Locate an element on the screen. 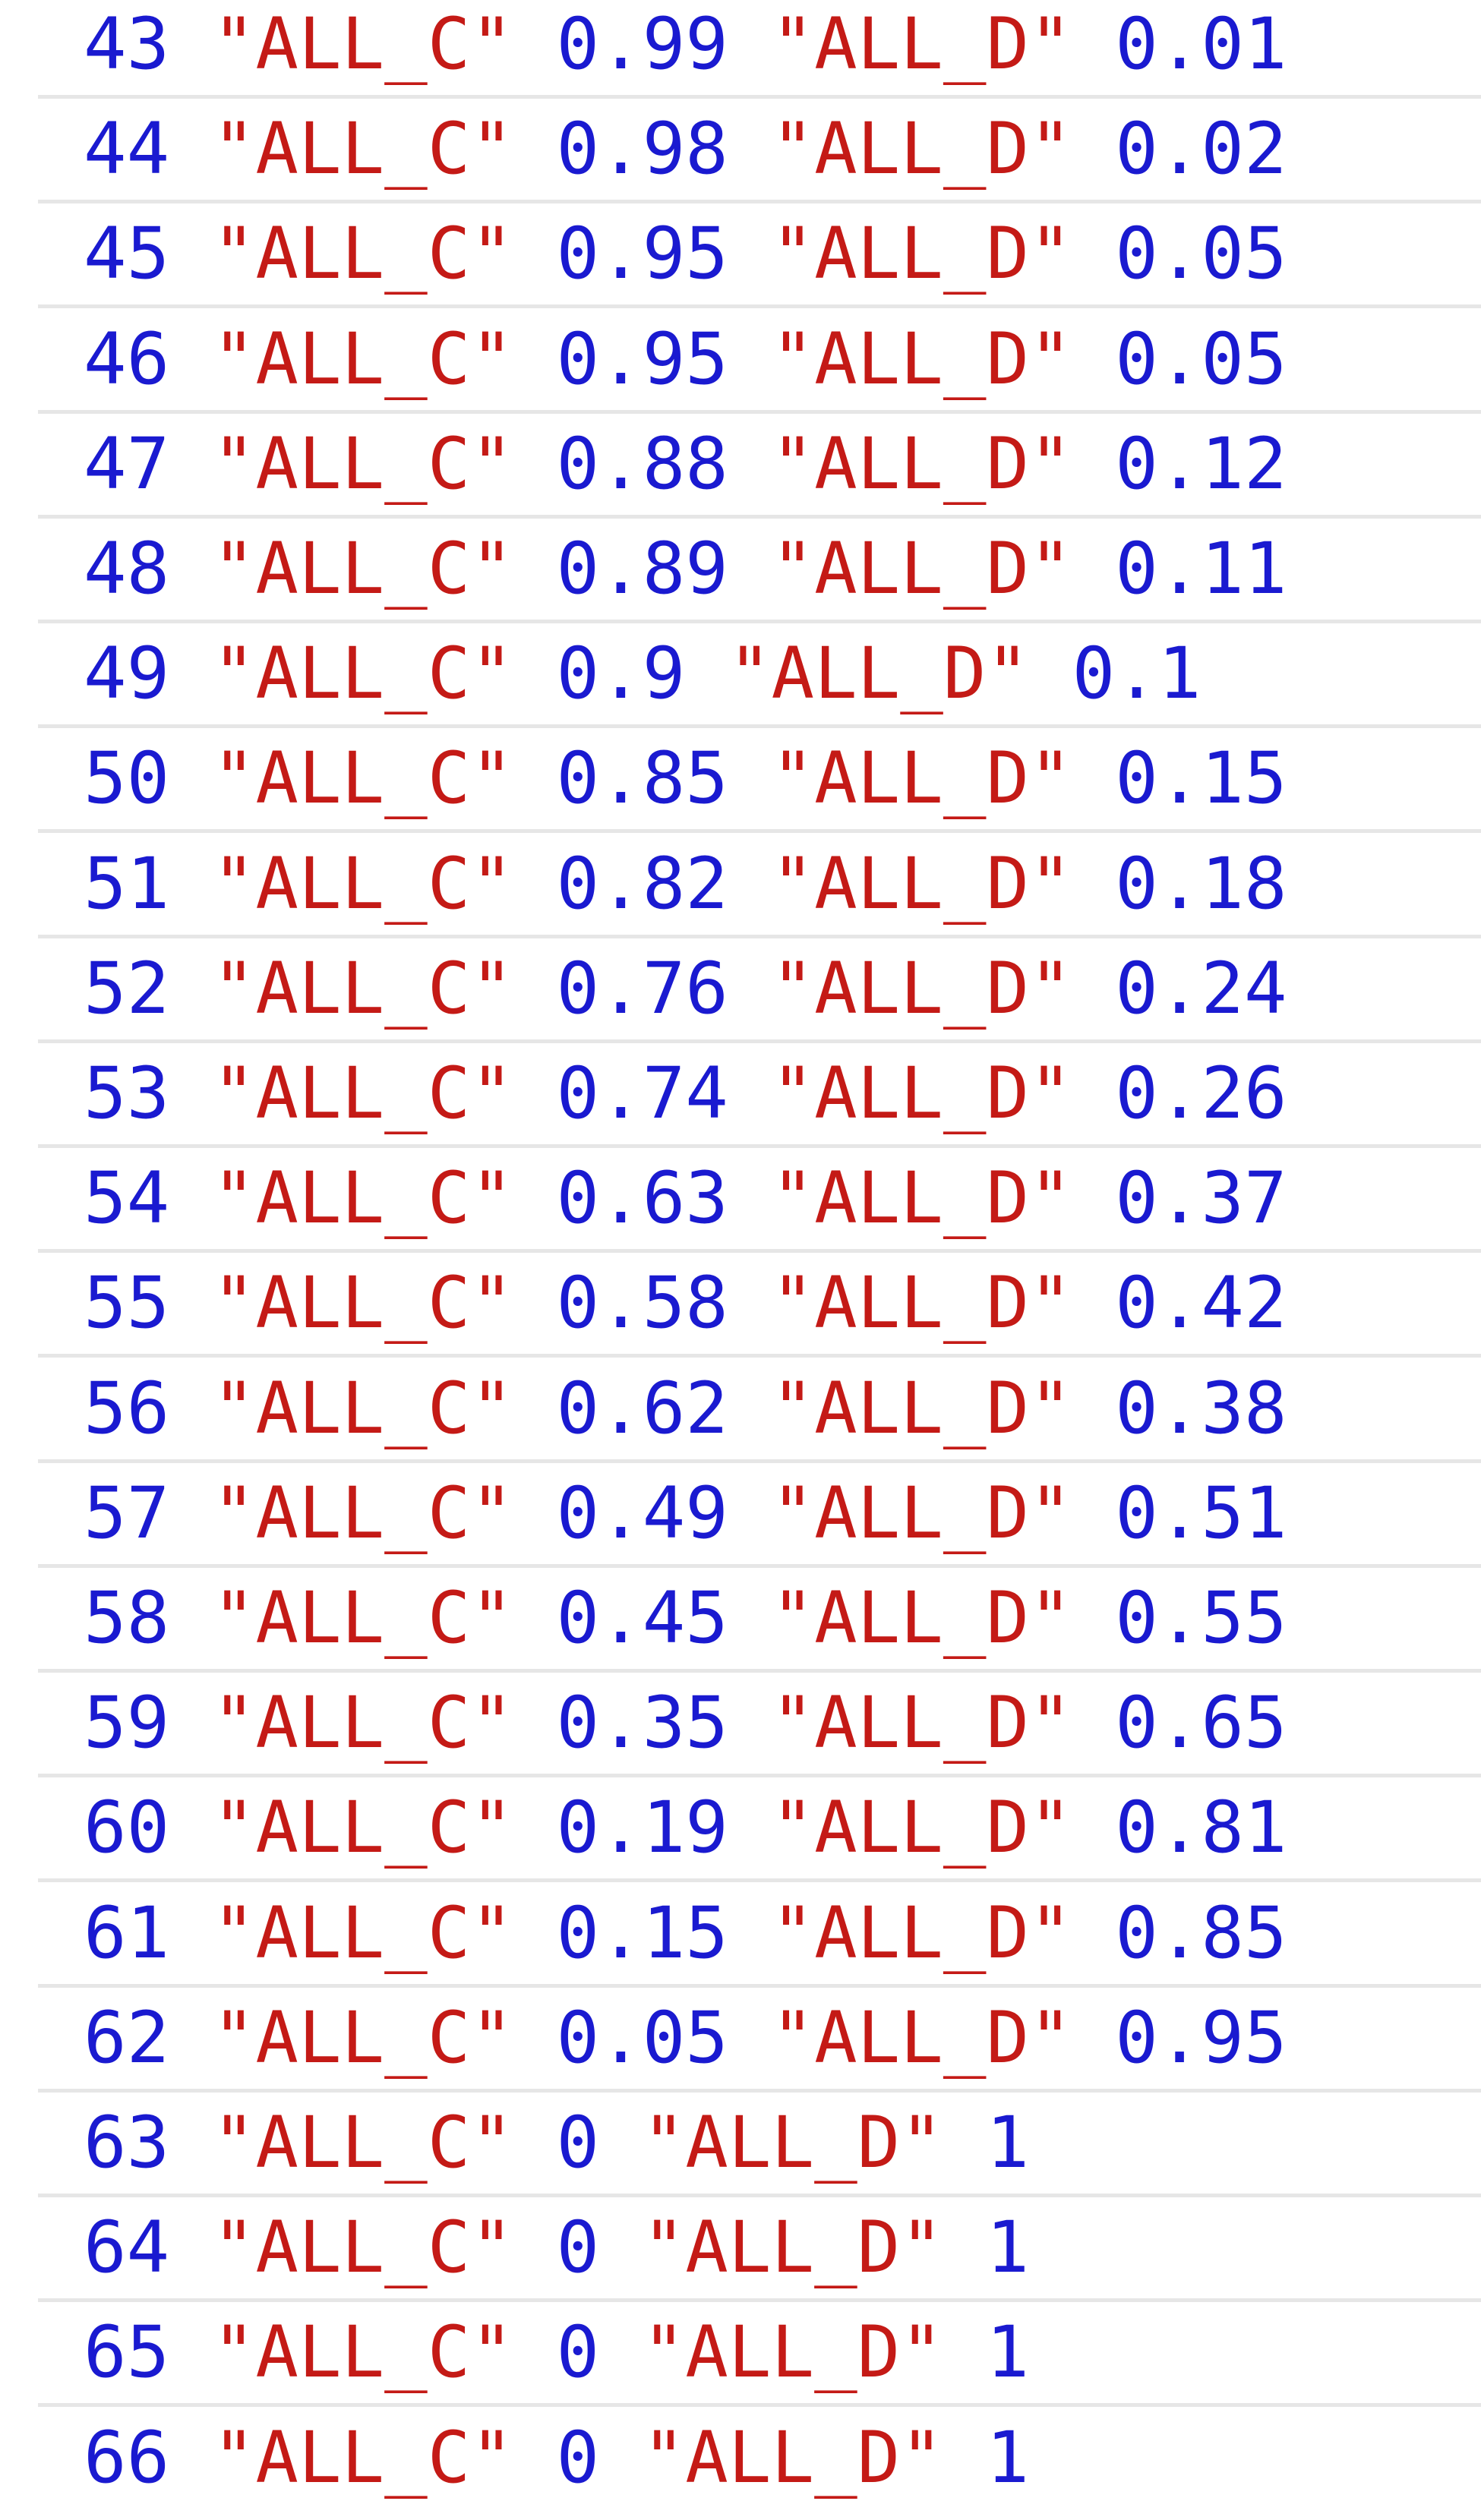  value-a: 0.95 is located at coordinates (642, 359).